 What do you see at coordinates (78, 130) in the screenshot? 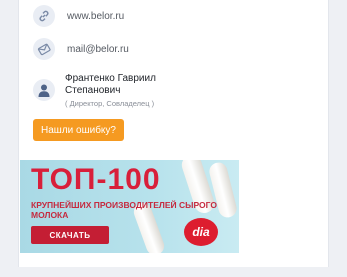
I see `report-error-button: Нашли ошибку?` at bounding box center [78, 130].